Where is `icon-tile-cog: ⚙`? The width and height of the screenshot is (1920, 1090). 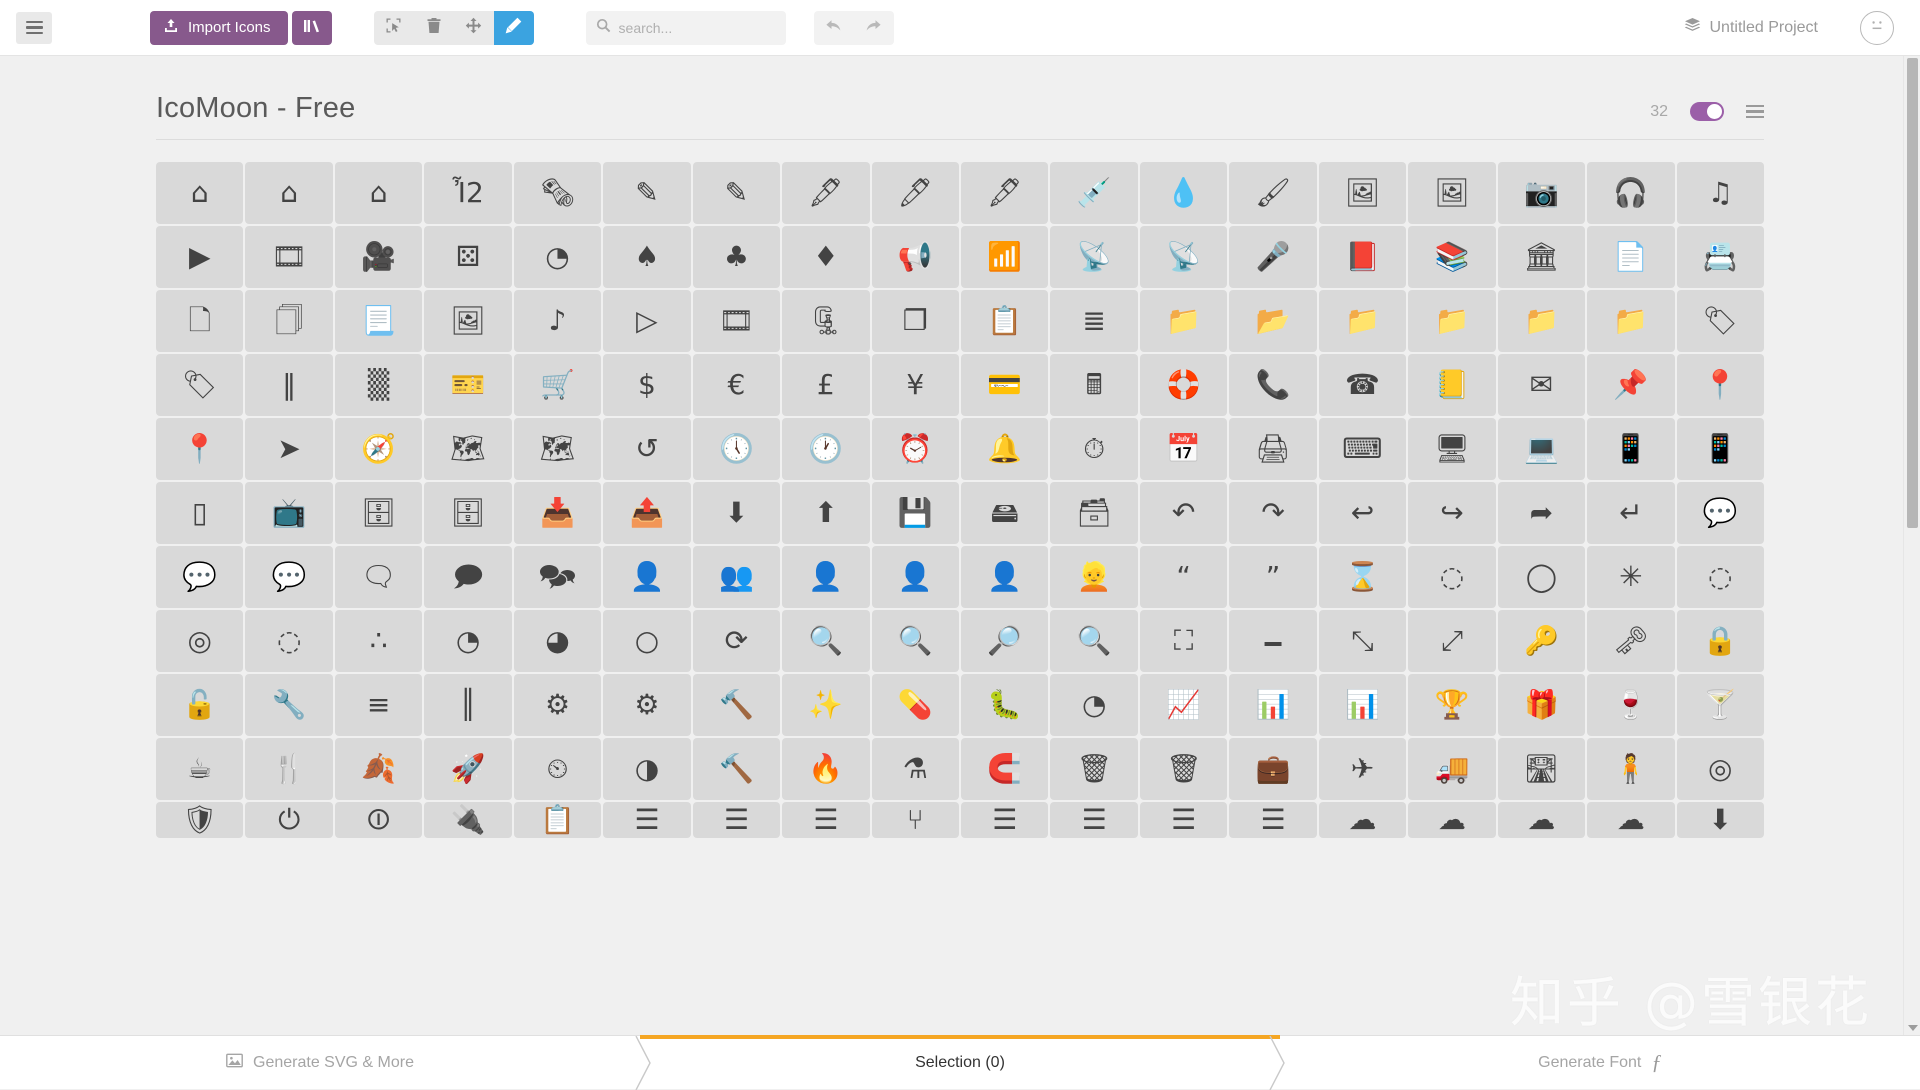
icon-tile-cog: ⚙ is located at coordinates (557, 705).